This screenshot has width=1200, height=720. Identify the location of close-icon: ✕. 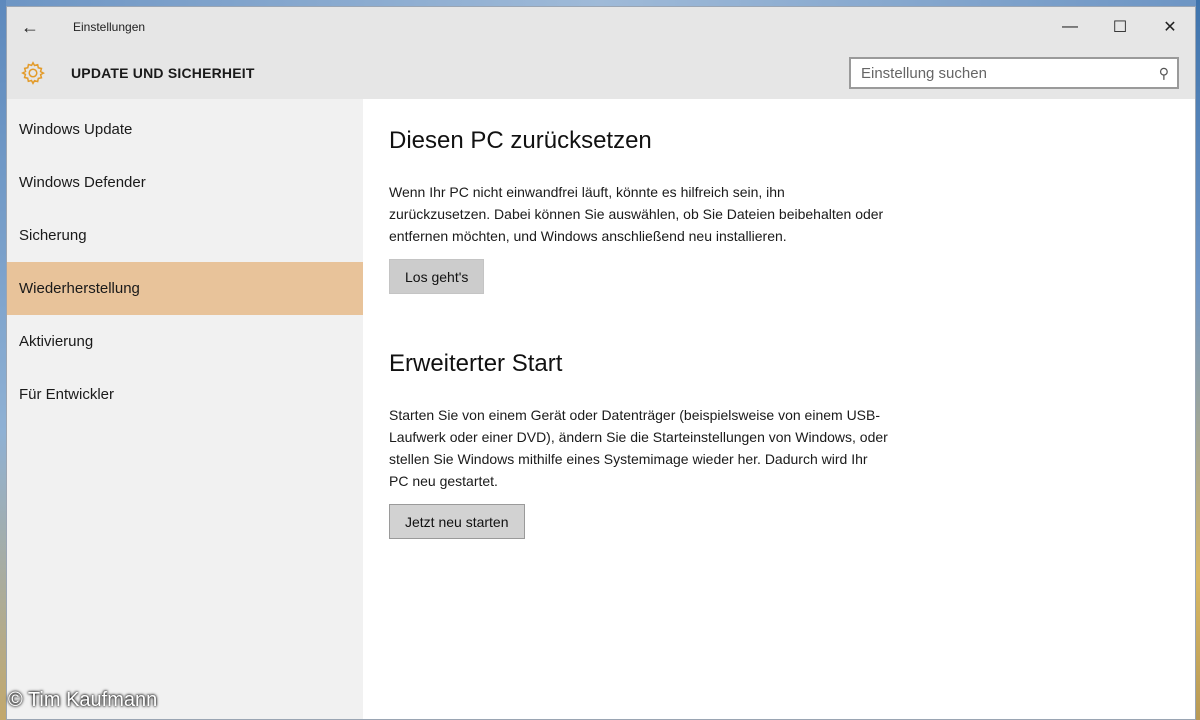
(1170, 27).